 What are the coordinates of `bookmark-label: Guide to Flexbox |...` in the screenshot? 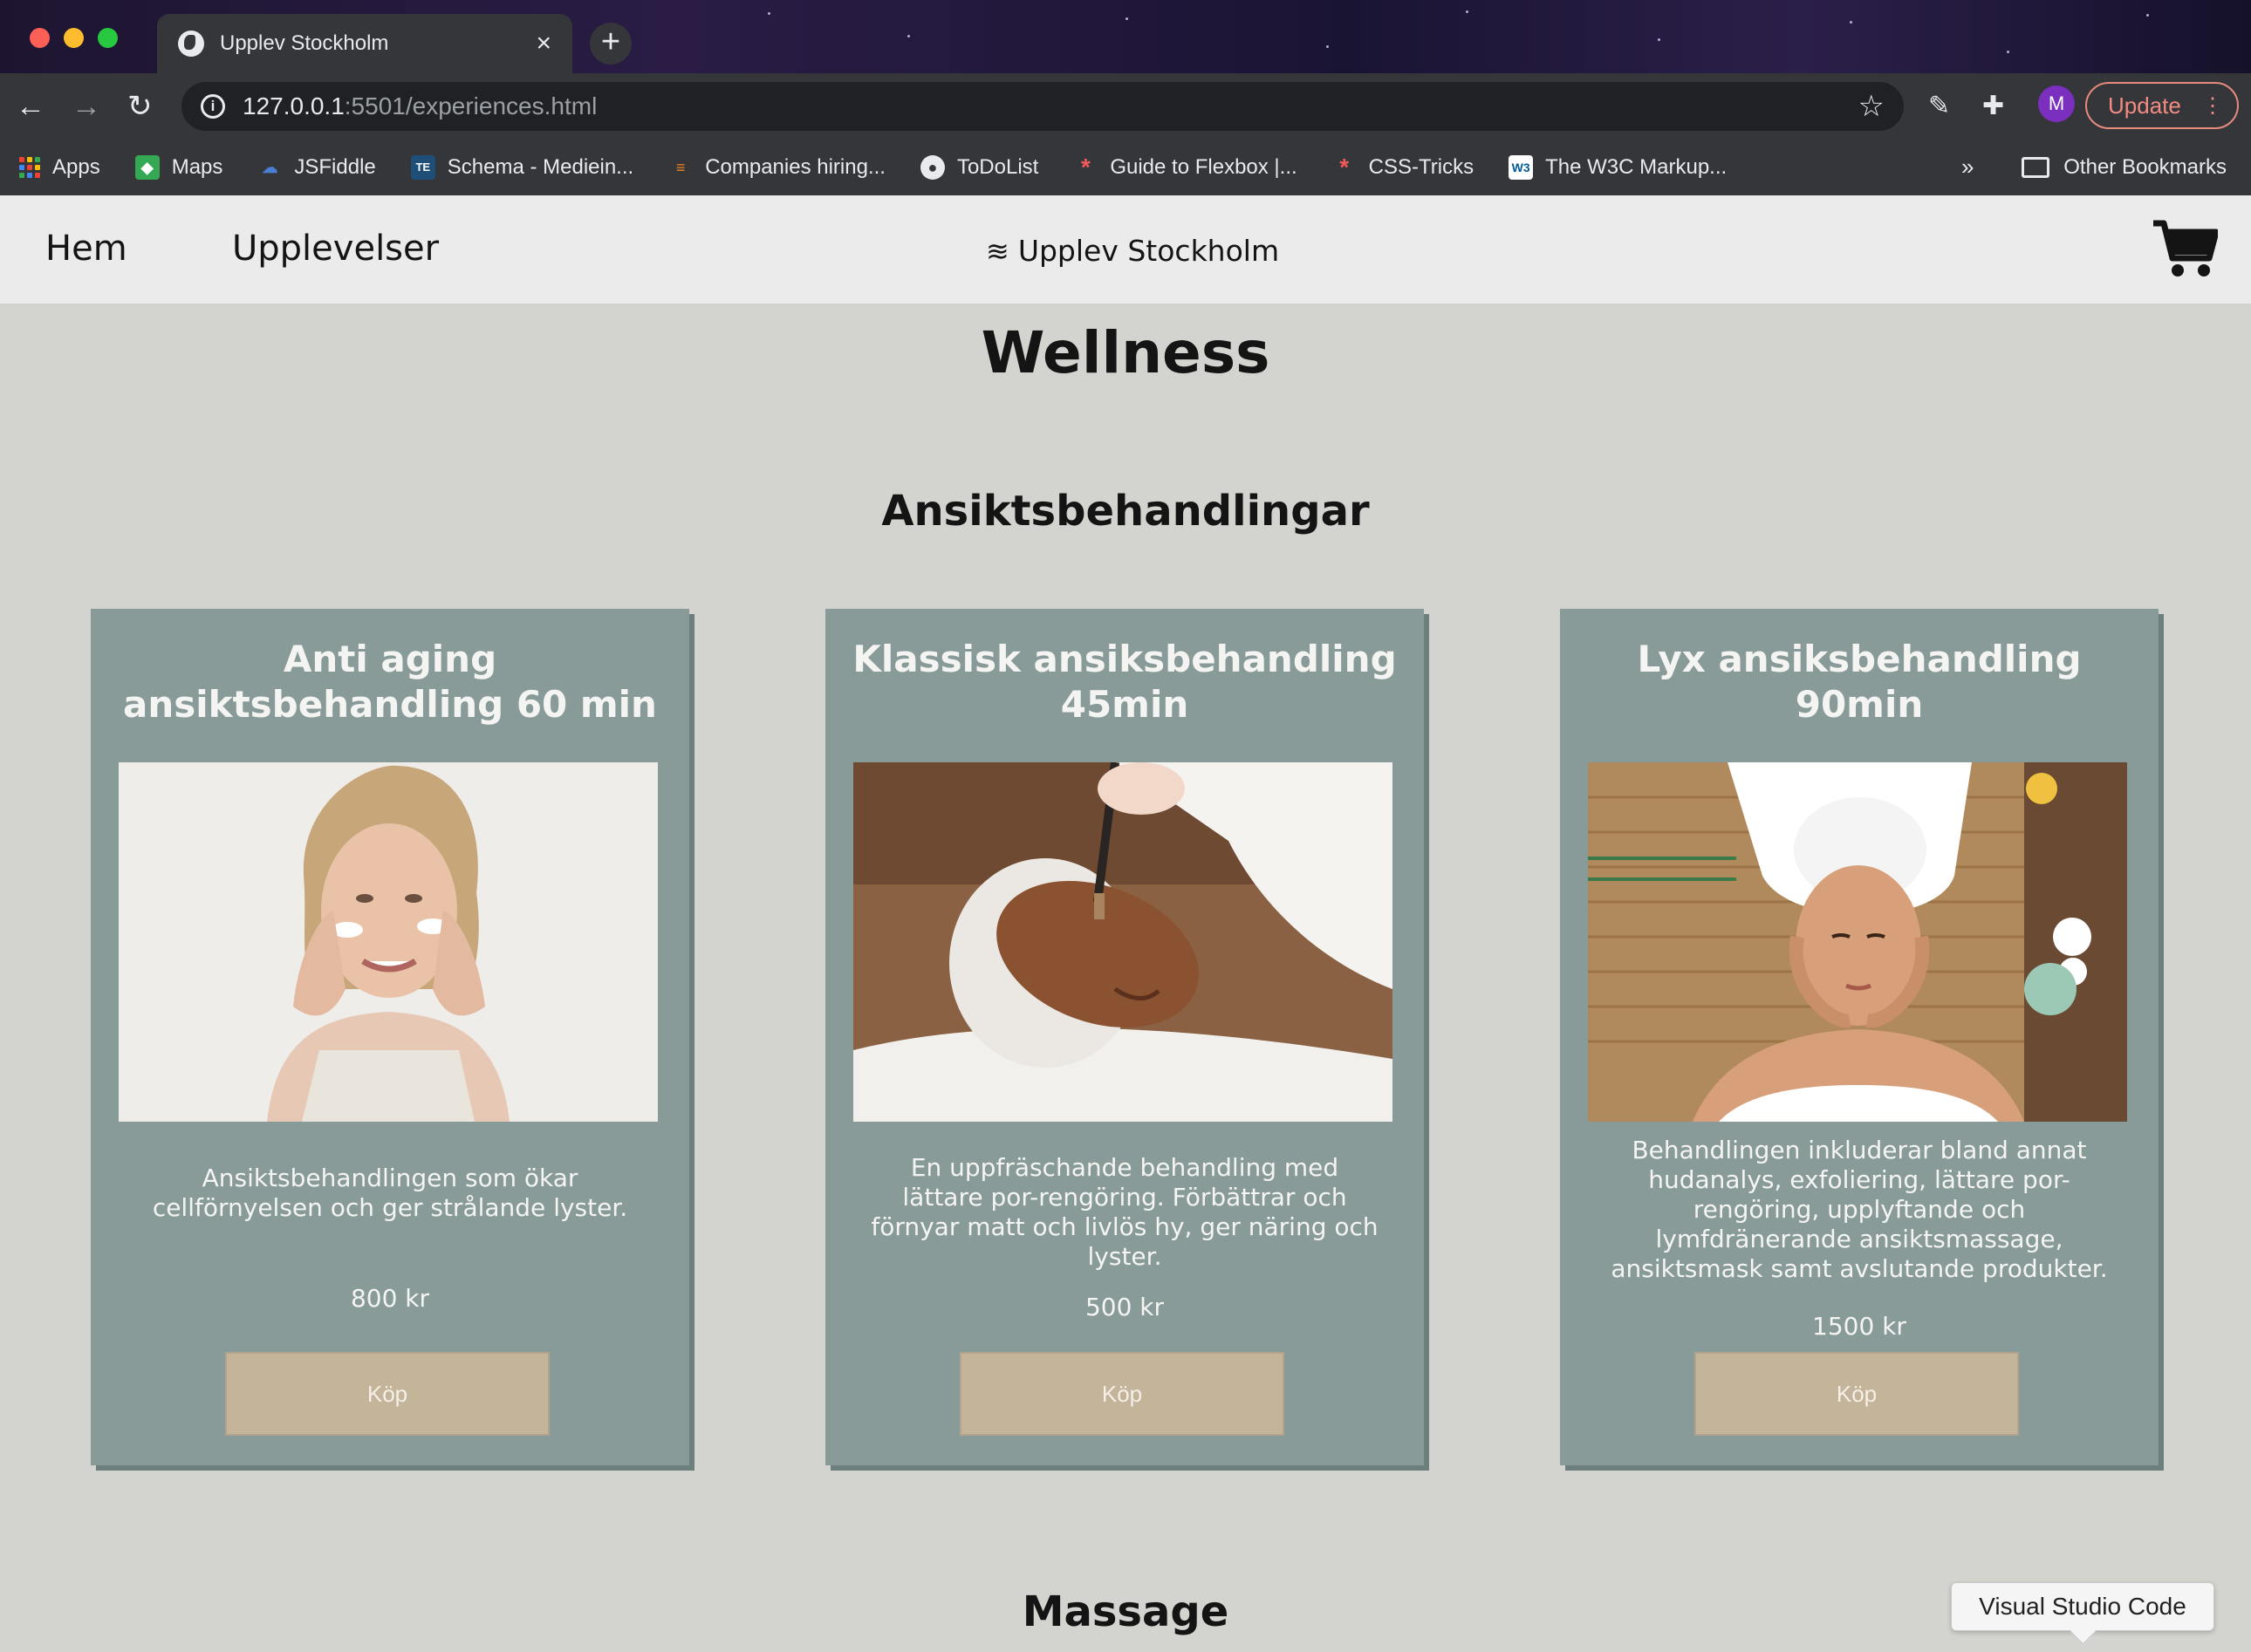 It's located at (1203, 167).